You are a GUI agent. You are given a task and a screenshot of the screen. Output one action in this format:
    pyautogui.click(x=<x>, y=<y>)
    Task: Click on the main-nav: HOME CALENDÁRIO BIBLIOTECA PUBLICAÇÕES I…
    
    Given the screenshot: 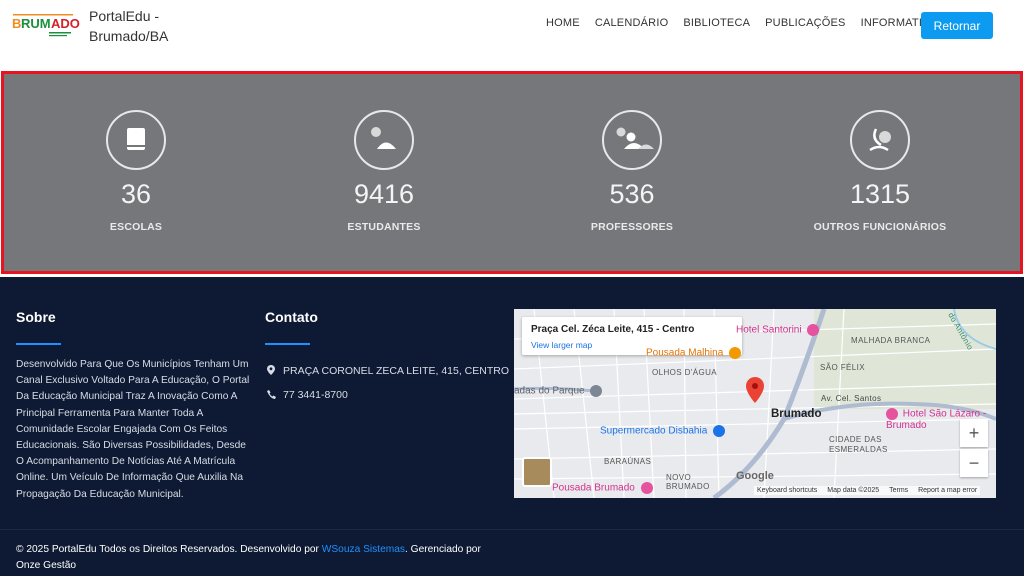 What is the action you would take?
    pyautogui.click(x=753, y=23)
    